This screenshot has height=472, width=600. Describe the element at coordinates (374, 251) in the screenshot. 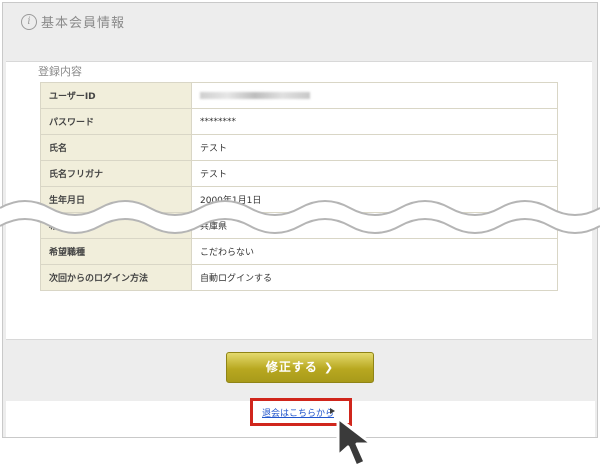

I see `row-value: こだわらない` at that location.